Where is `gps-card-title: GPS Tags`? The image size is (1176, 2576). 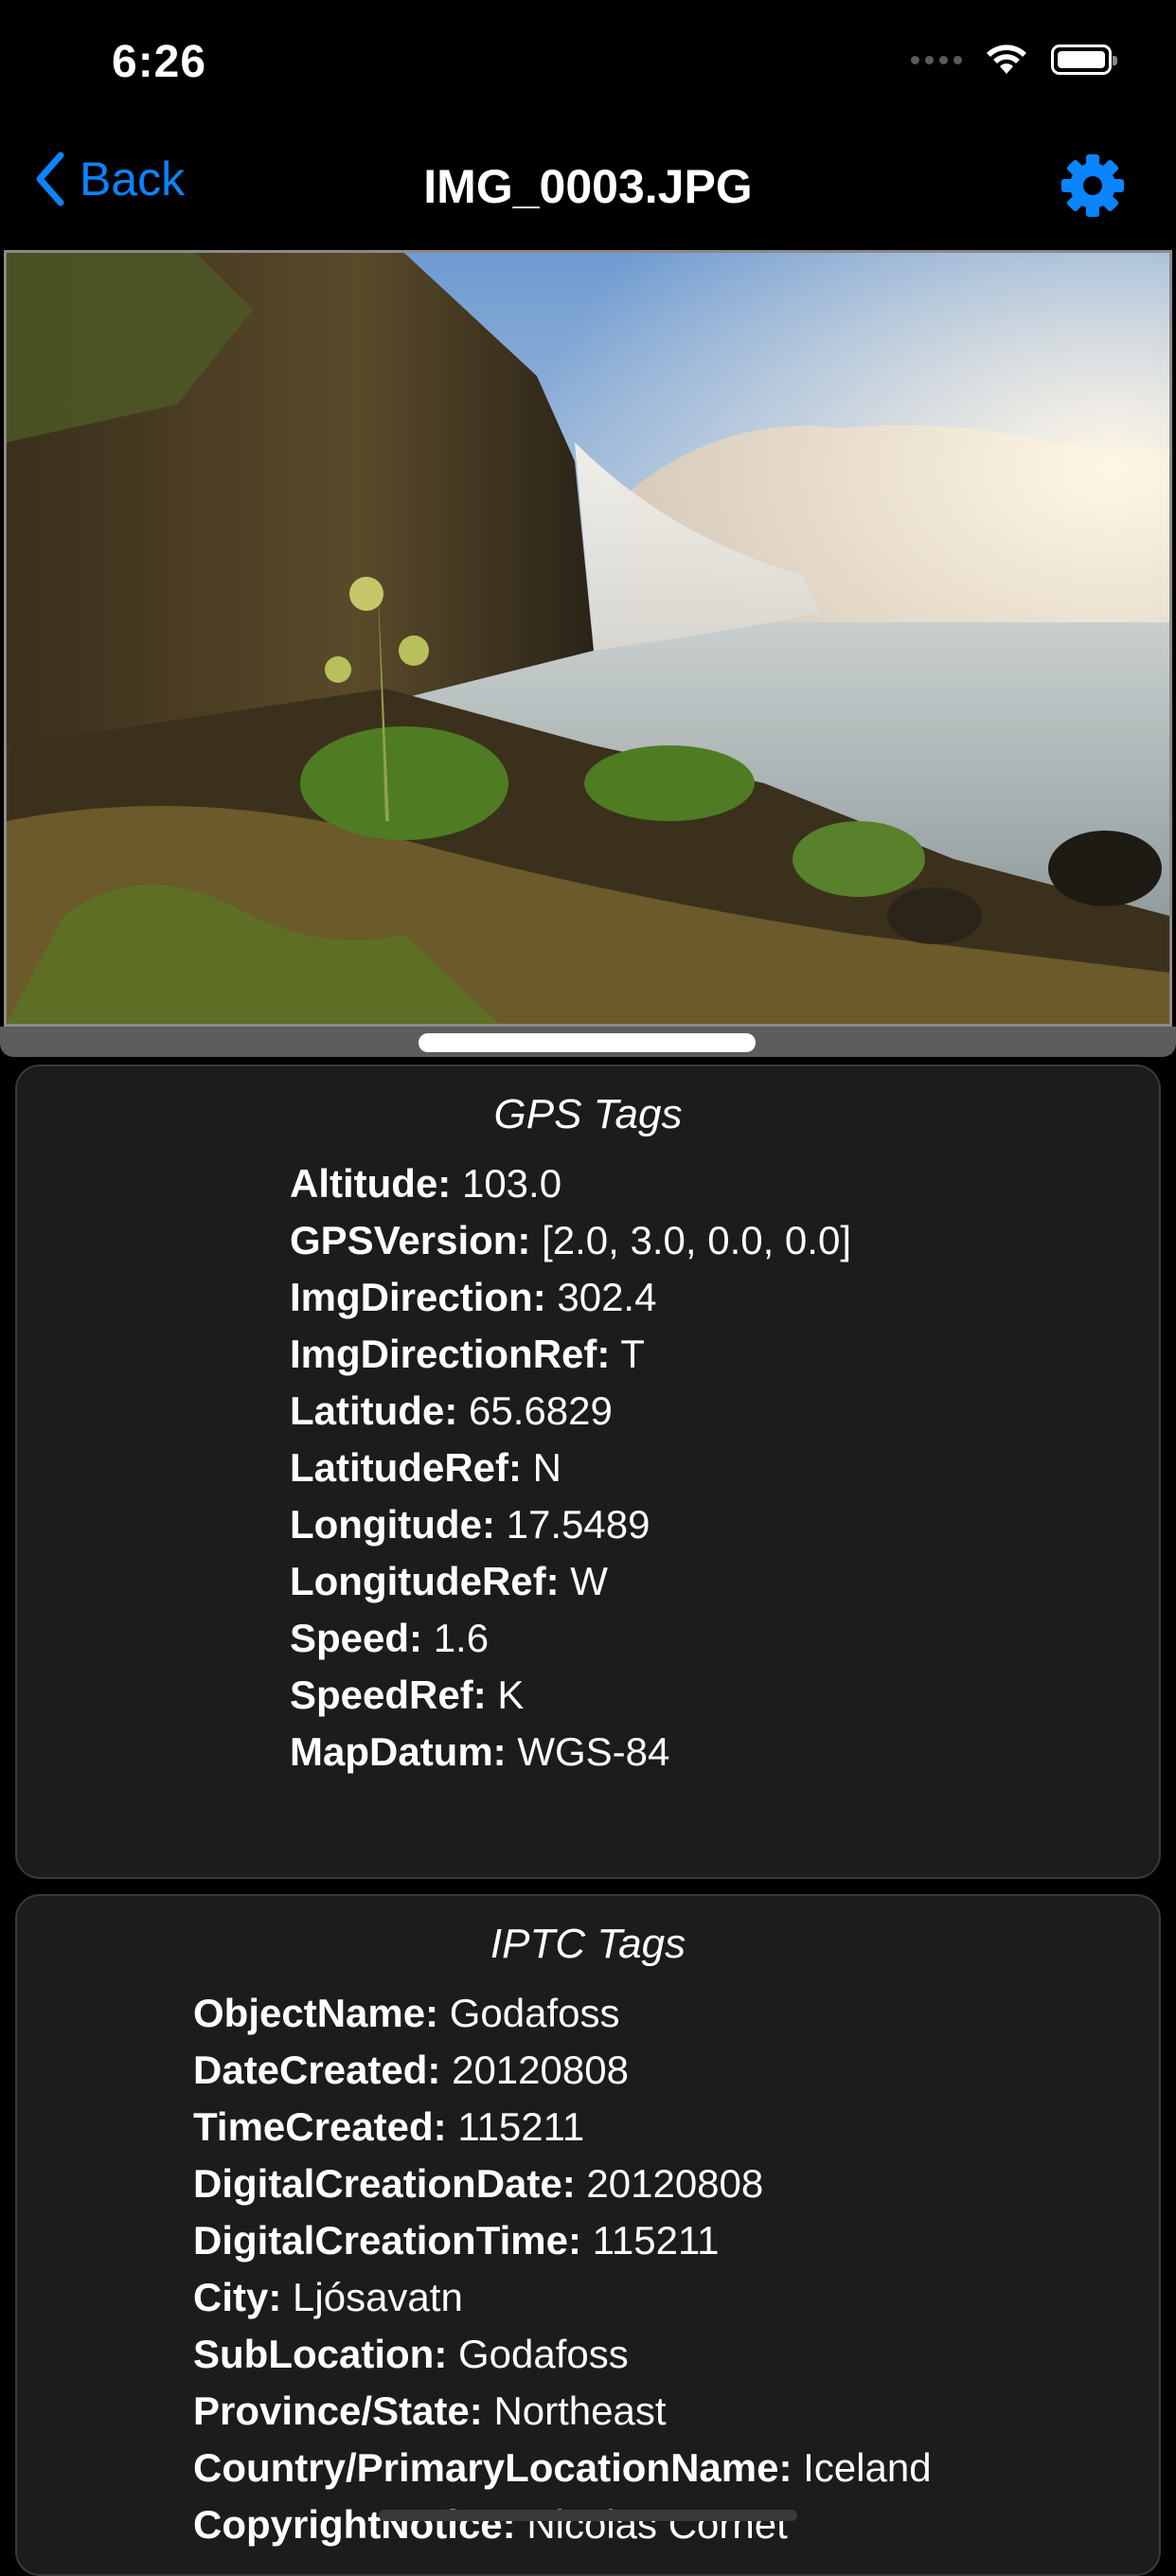
gps-card-title: GPS Tags is located at coordinates (588, 1114).